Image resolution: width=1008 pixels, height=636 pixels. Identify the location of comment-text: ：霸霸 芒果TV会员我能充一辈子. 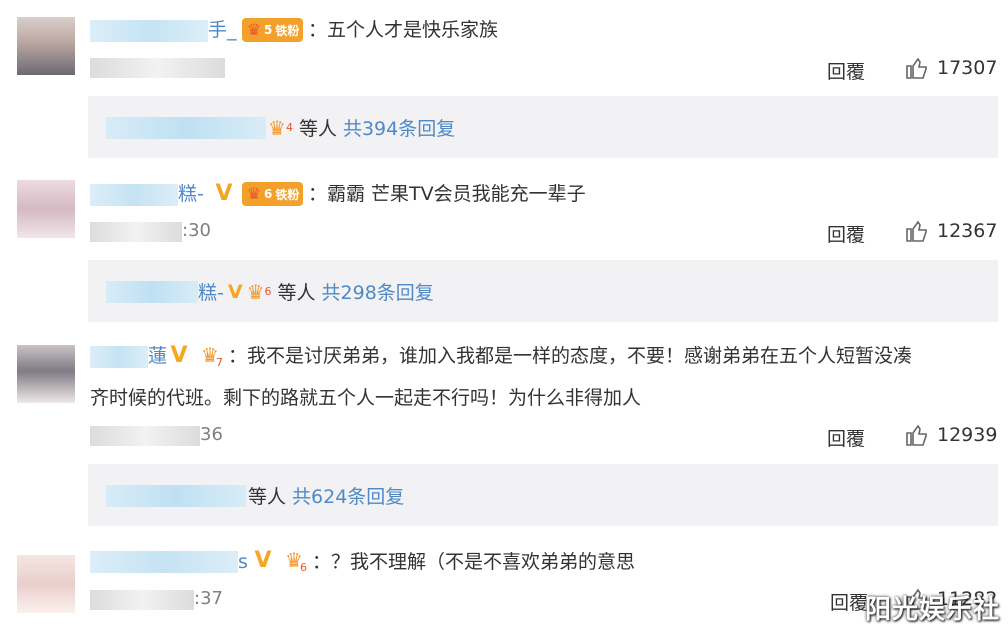
(447, 194).